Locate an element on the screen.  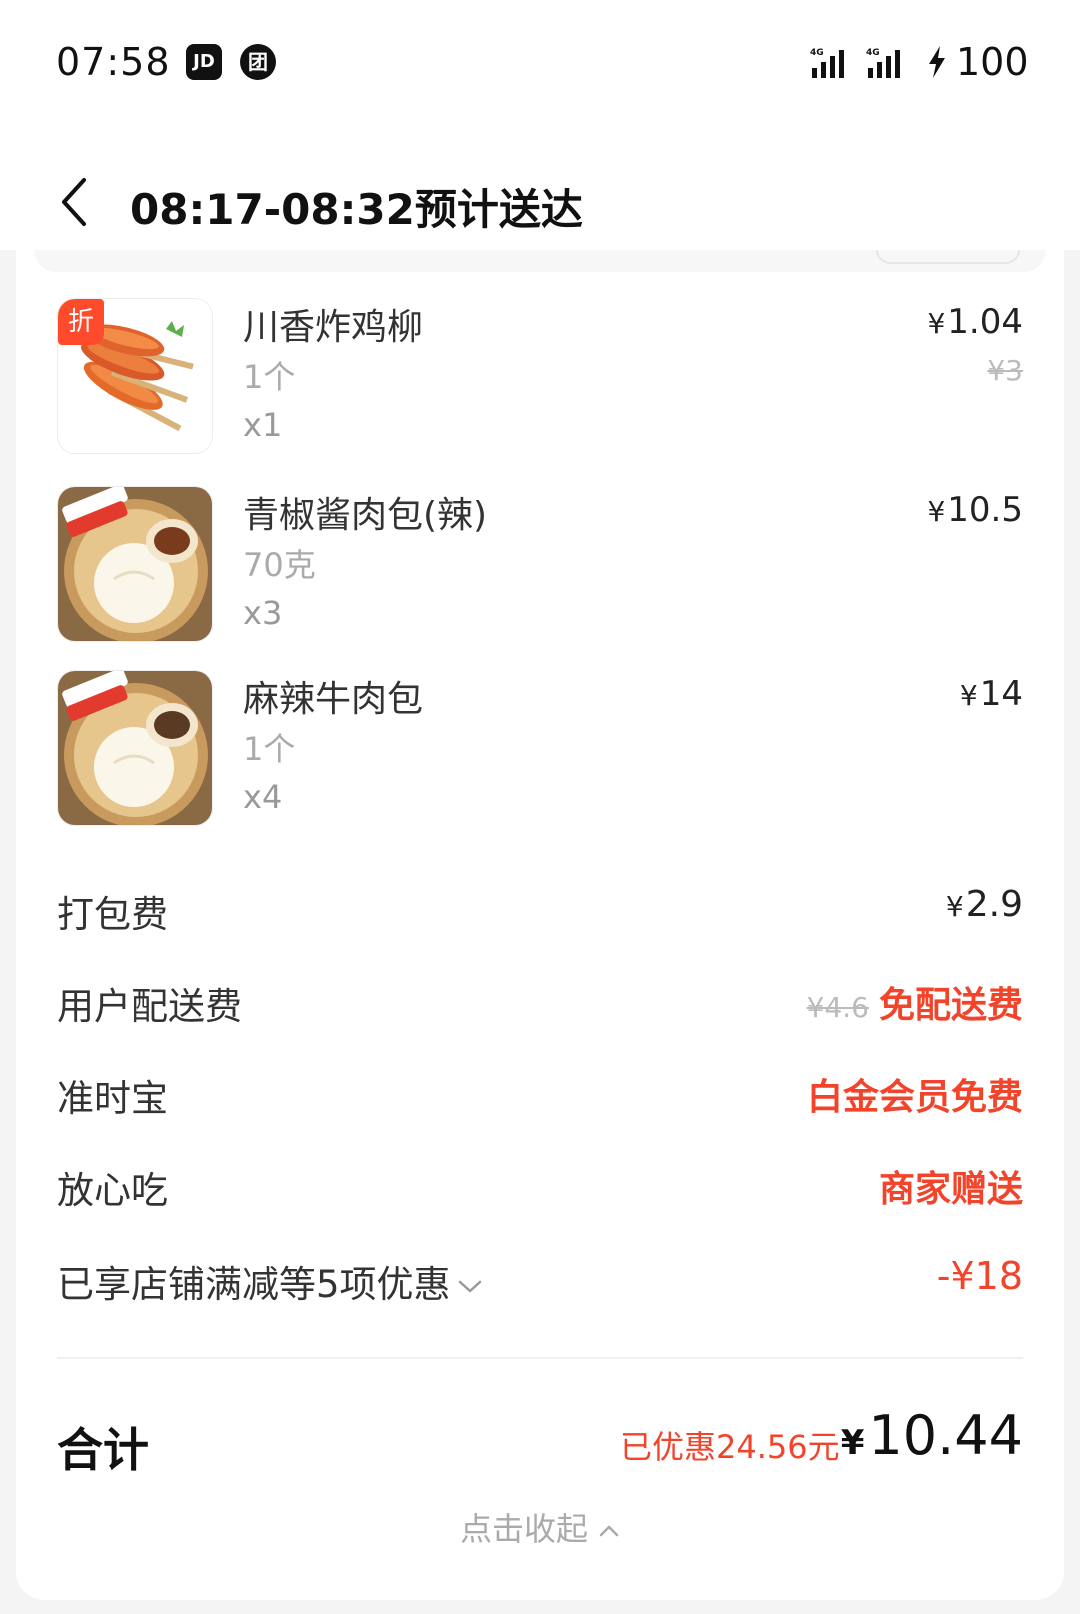
product-name: 青椒酱肉包(辣) is located at coordinates (365, 515).